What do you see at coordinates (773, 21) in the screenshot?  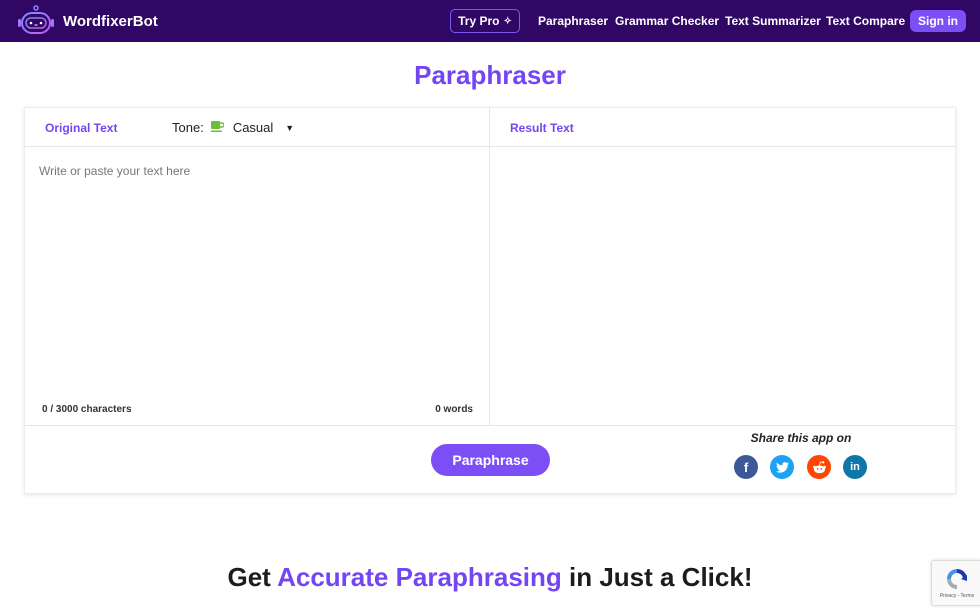 I see `nav-link-text-summarizer: Text Summarizer` at bounding box center [773, 21].